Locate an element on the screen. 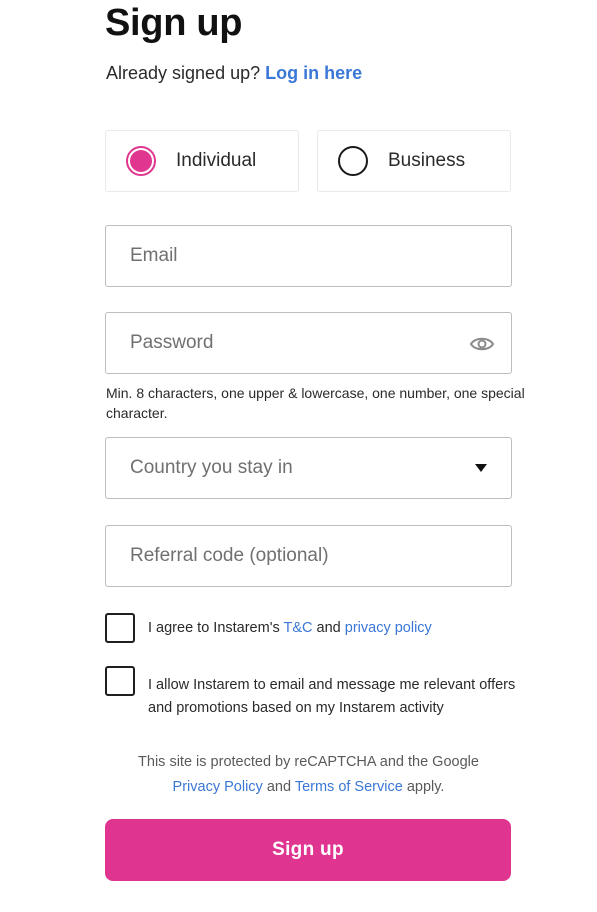 The width and height of the screenshot is (597, 912). password-input is located at coordinates (308, 343).